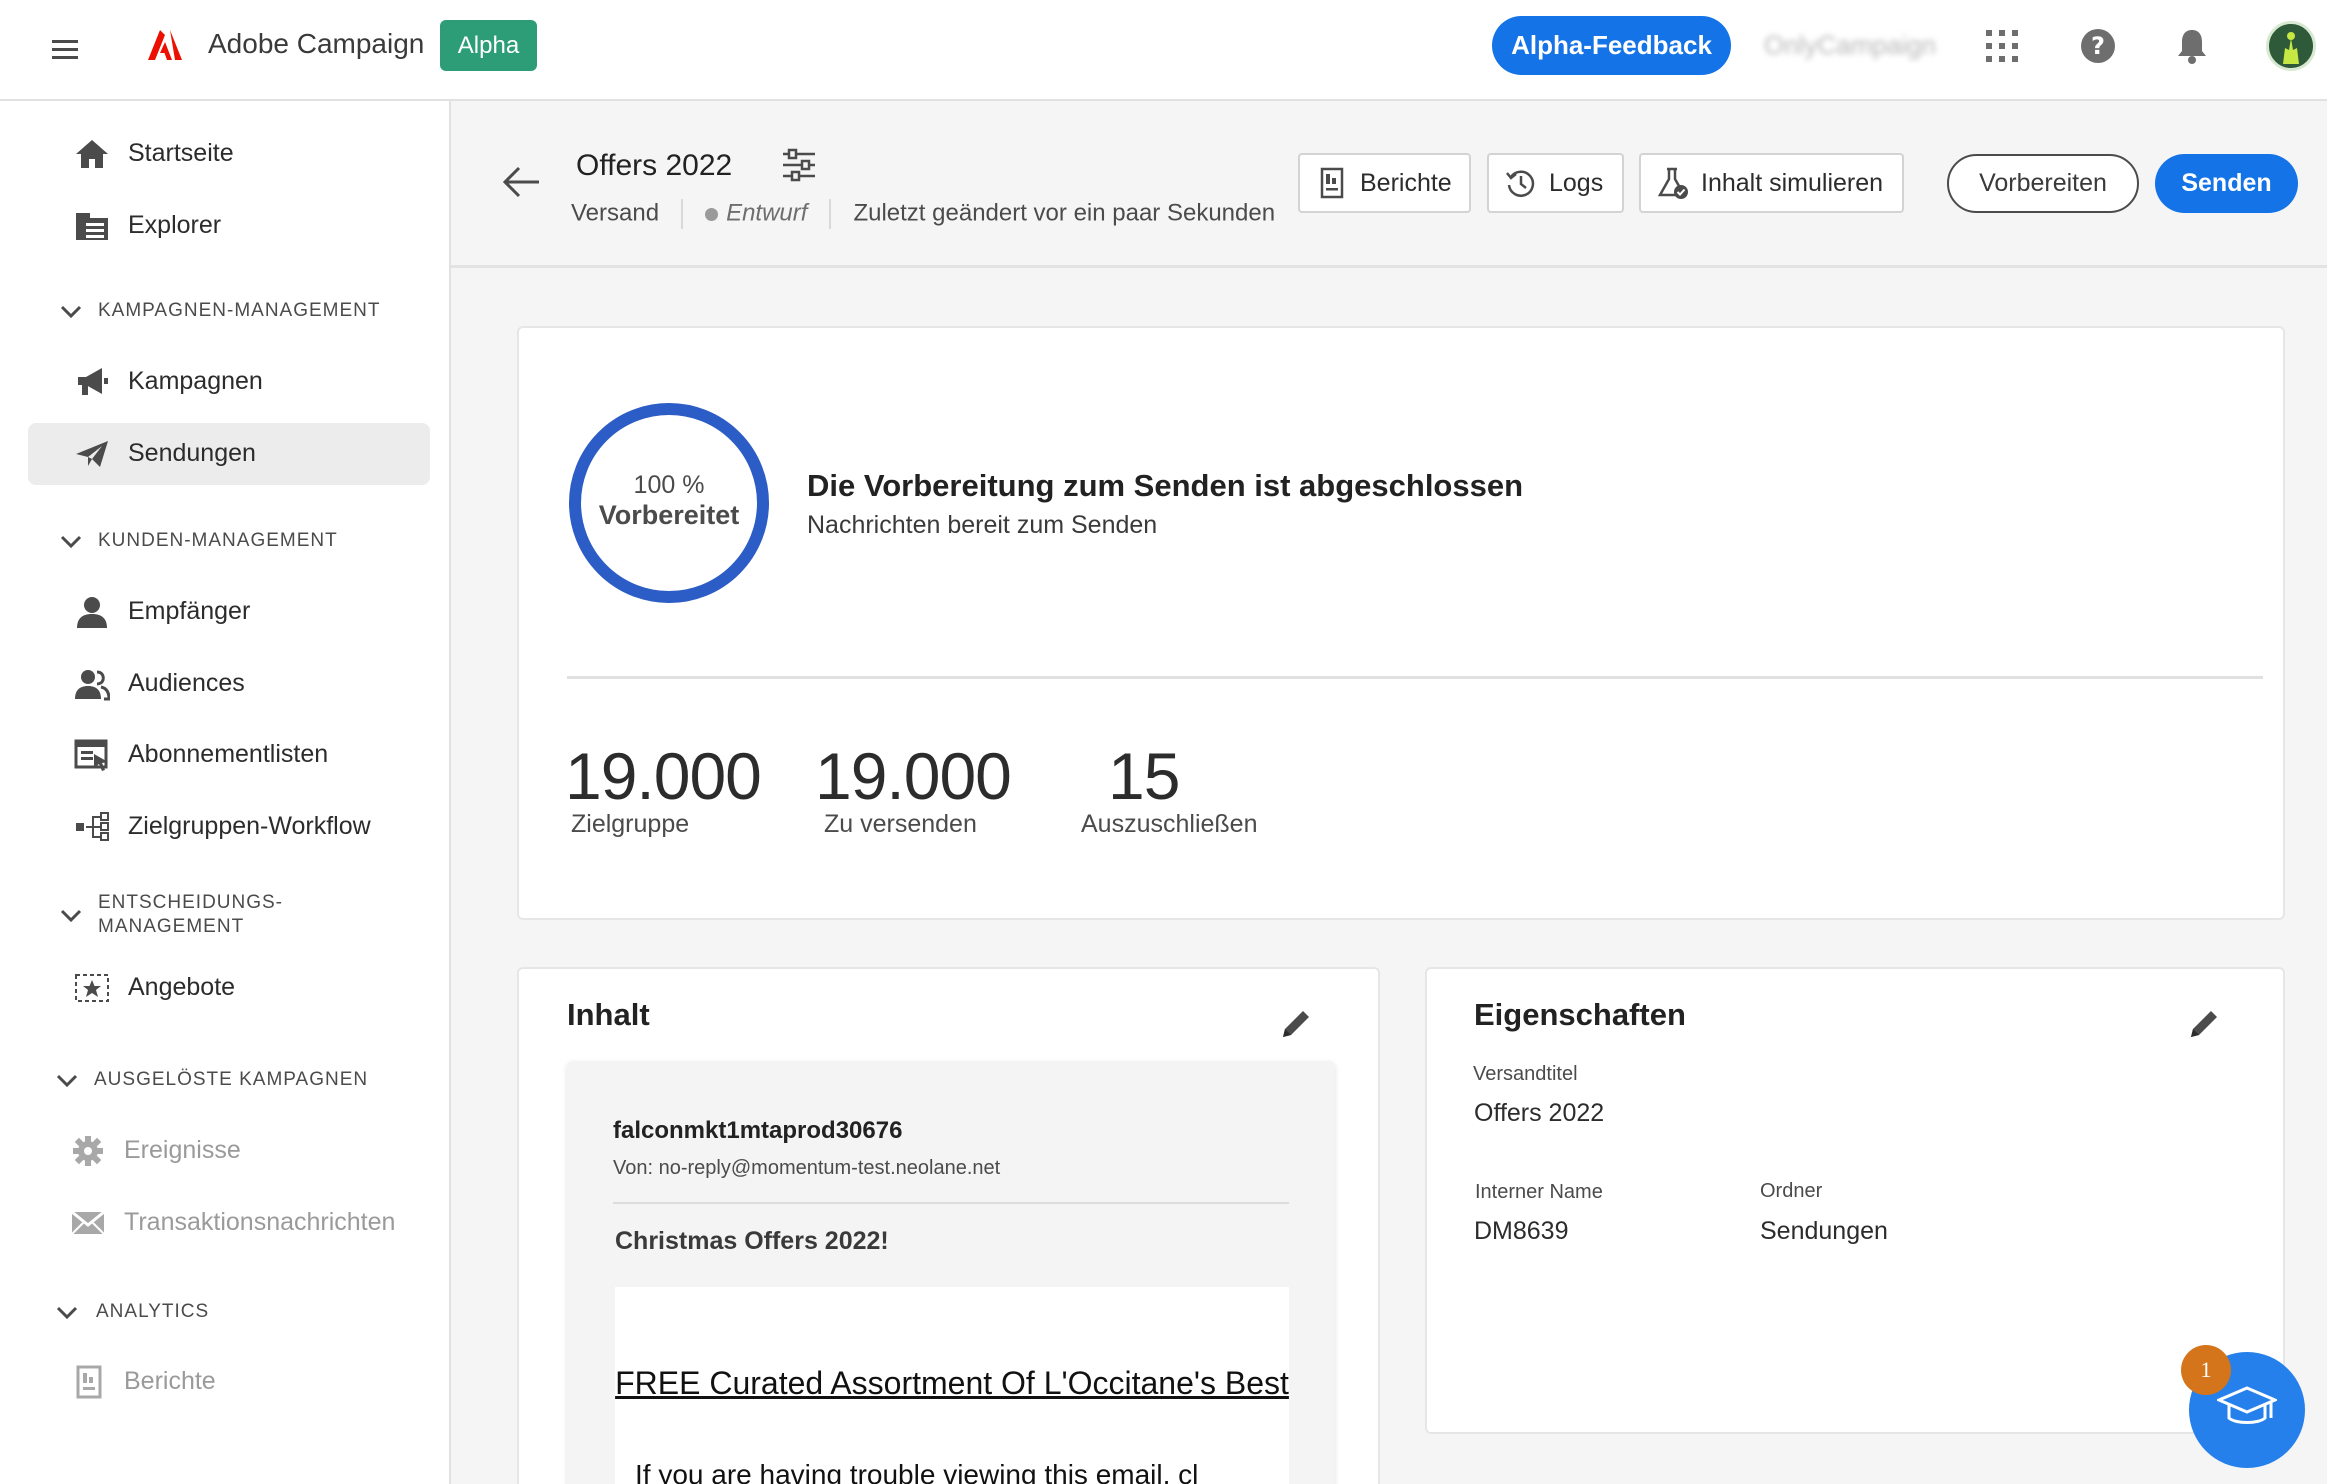 The image size is (2327, 1484). I want to click on delivery-title-value: Offers 2022, so click(1539, 1113).